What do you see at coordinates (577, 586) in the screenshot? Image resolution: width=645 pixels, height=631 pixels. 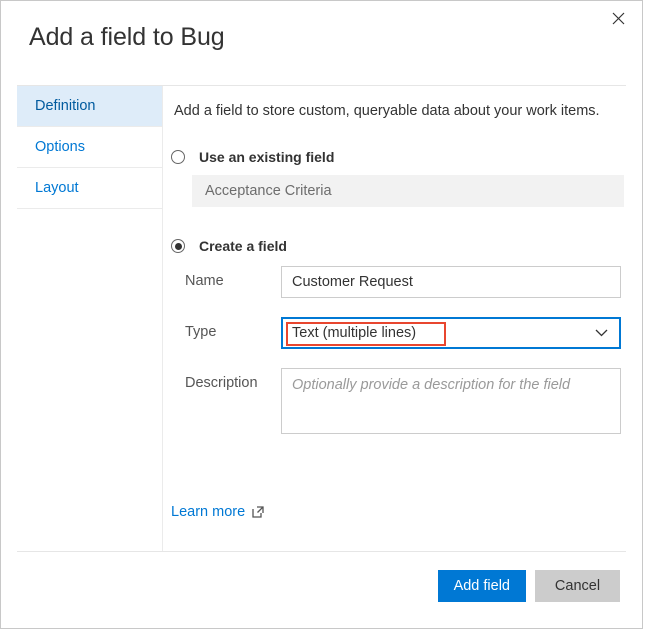 I see `cancel-button: Cancel` at bounding box center [577, 586].